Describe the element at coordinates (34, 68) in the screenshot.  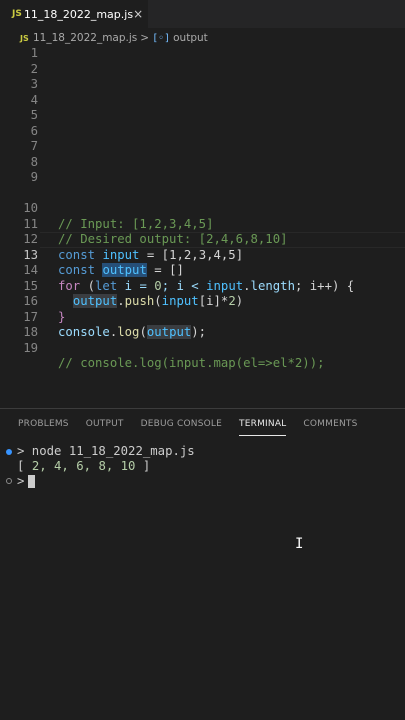
I see `line-number: 2` at that location.